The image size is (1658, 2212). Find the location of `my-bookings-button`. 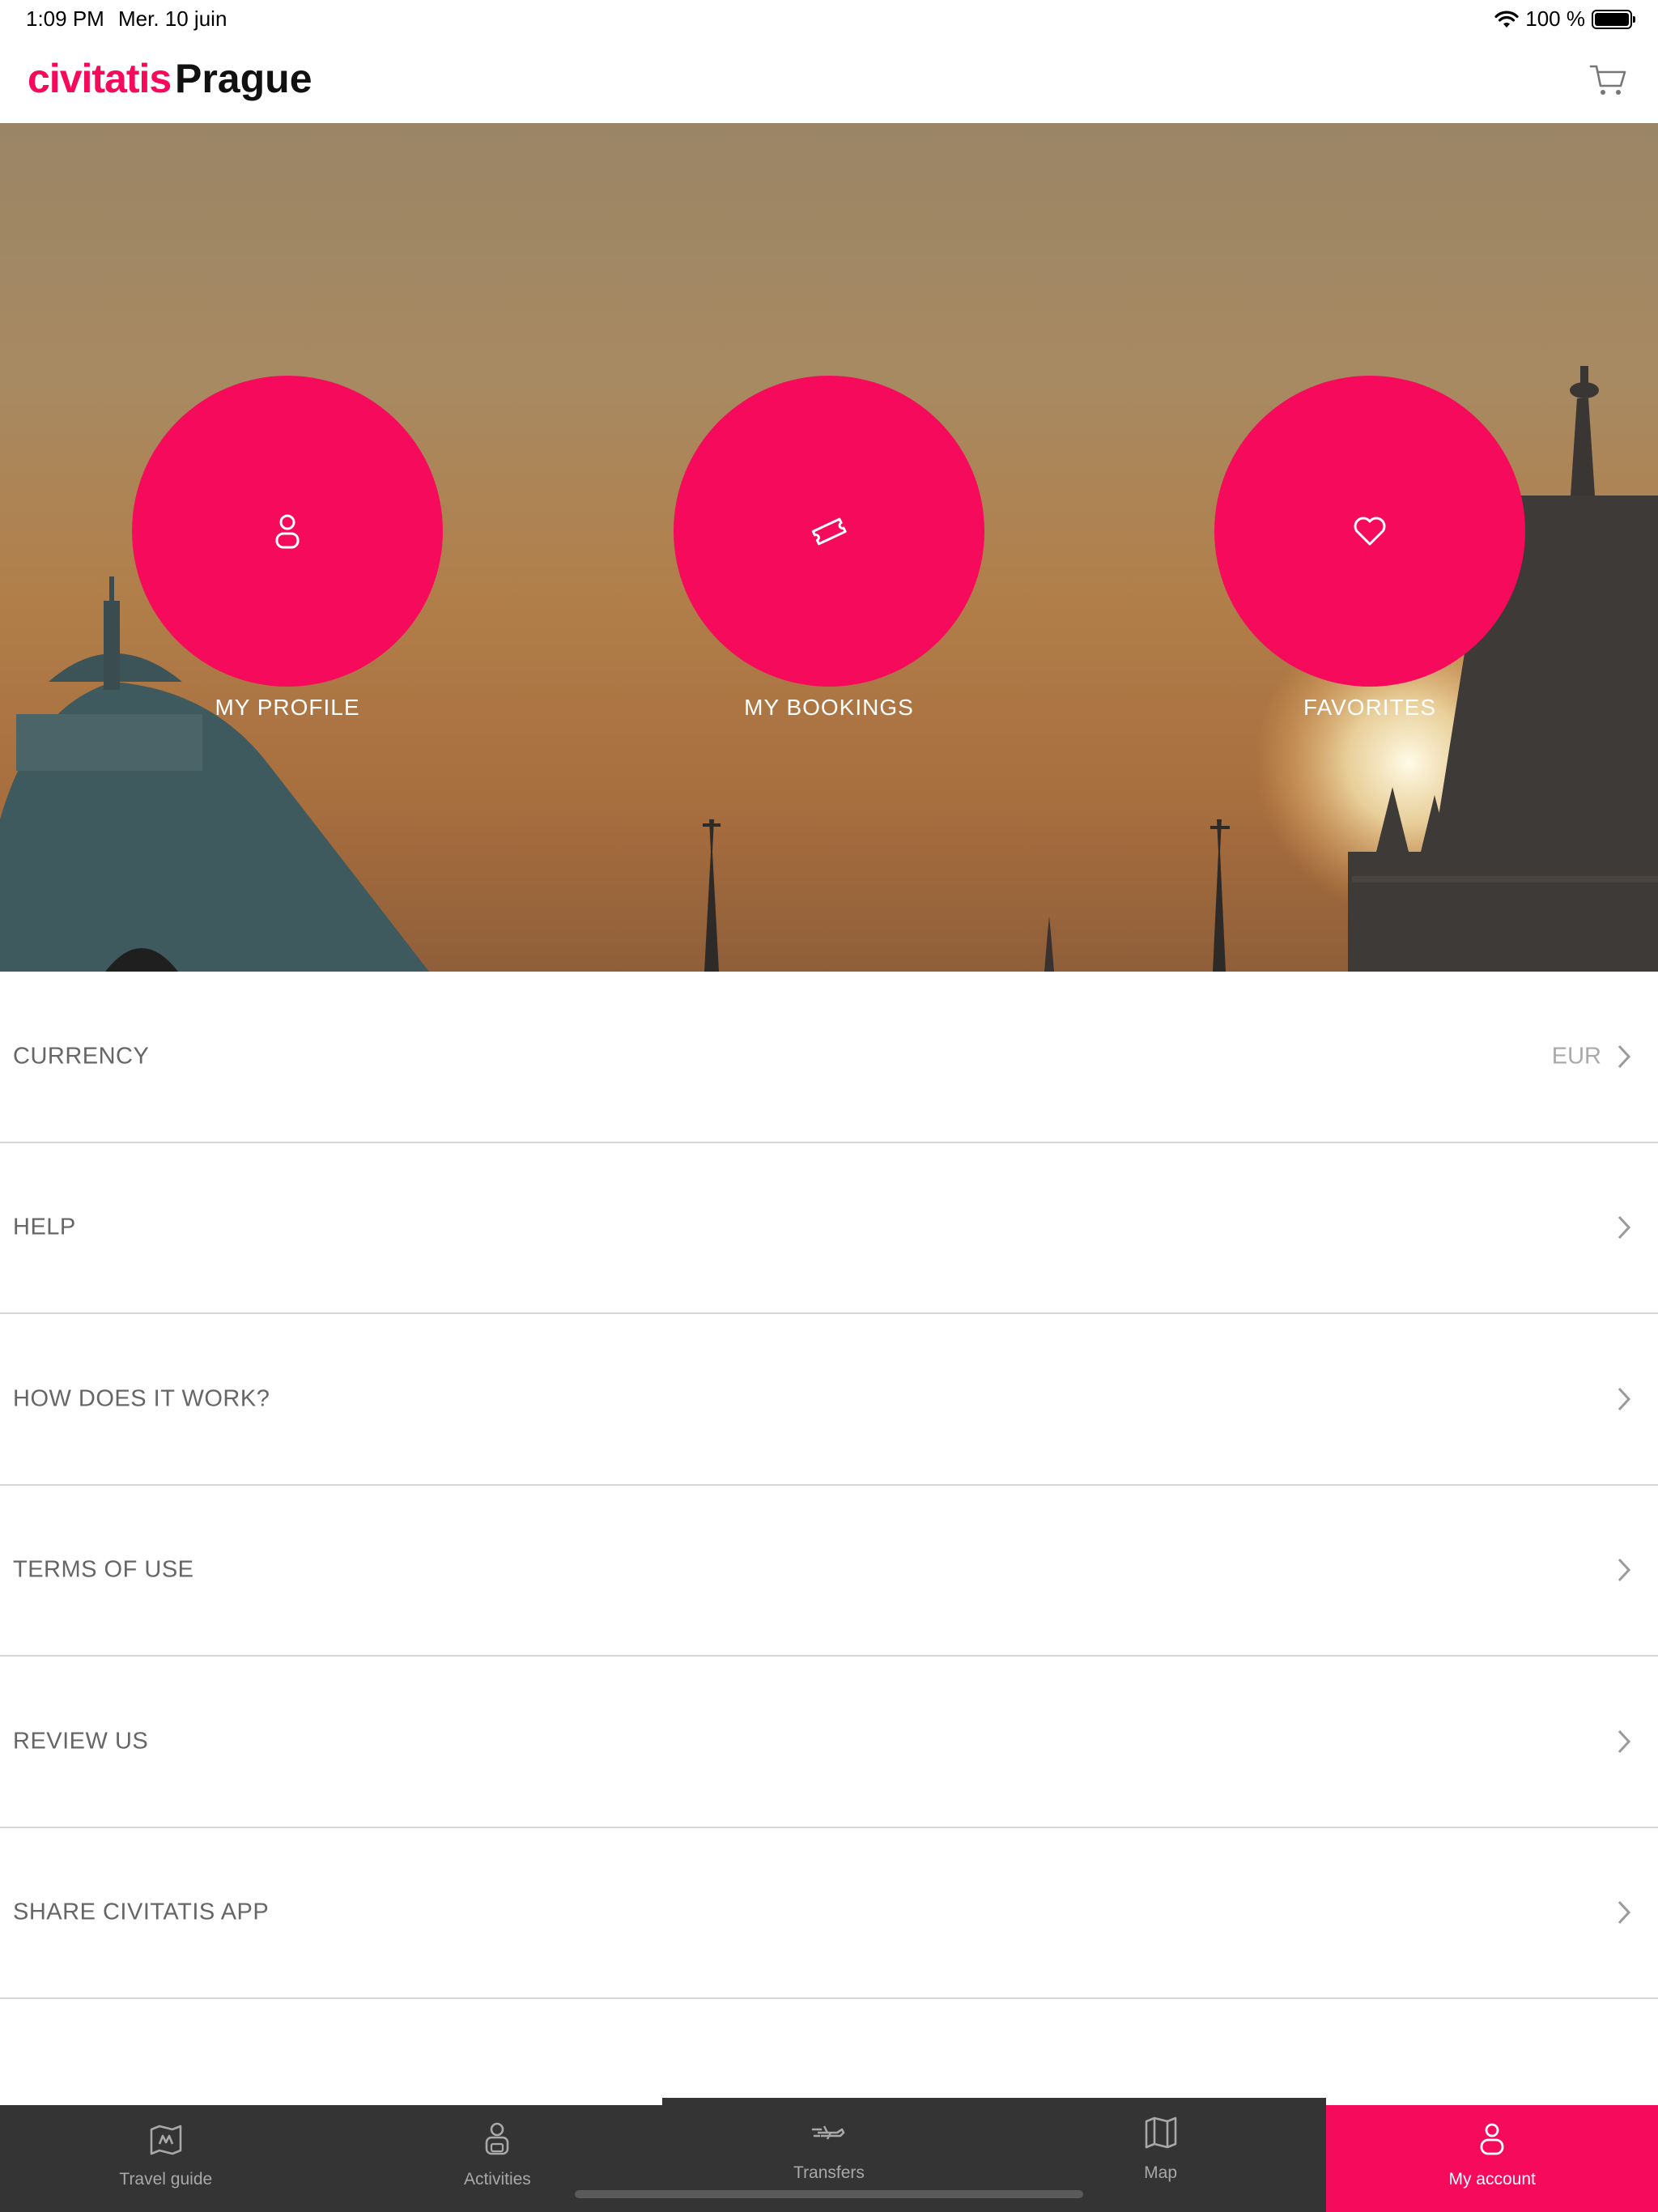

my-bookings-button is located at coordinates (829, 531).